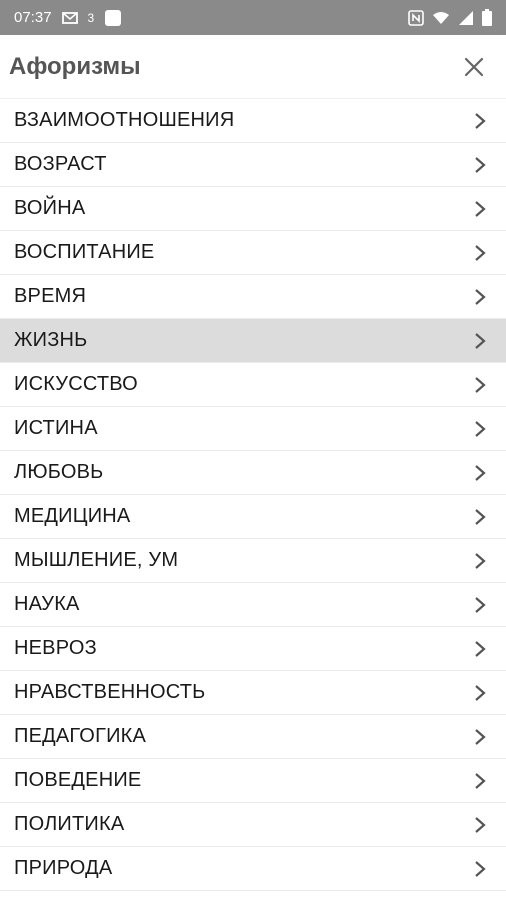  Describe the element at coordinates (124, 120) in the screenshot. I see `list-item-label: ВЗАИМООТНОШЕНИЯ` at that location.